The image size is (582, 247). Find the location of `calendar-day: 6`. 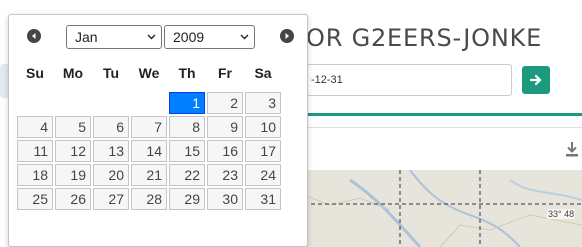

calendar-day: 6 is located at coordinates (111, 127).